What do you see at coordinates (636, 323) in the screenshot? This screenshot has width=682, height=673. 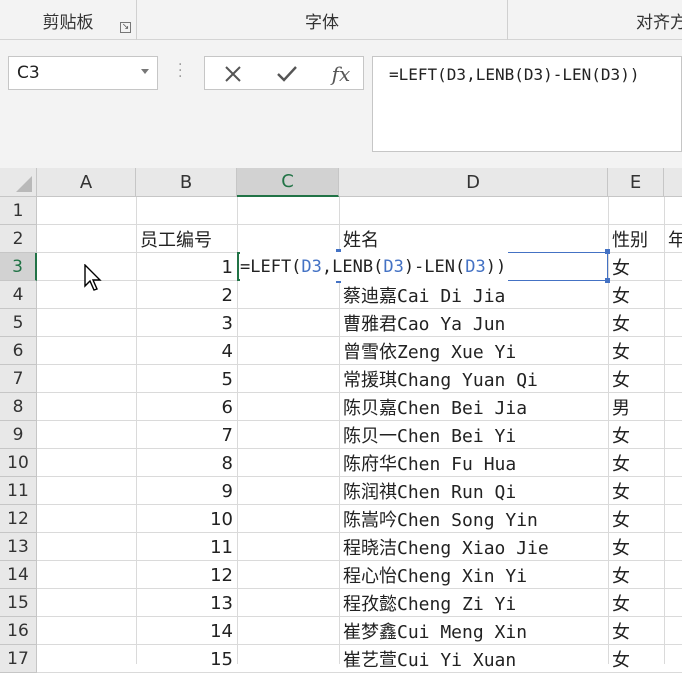 I see `cell-e5: 女` at bounding box center [636, 323].